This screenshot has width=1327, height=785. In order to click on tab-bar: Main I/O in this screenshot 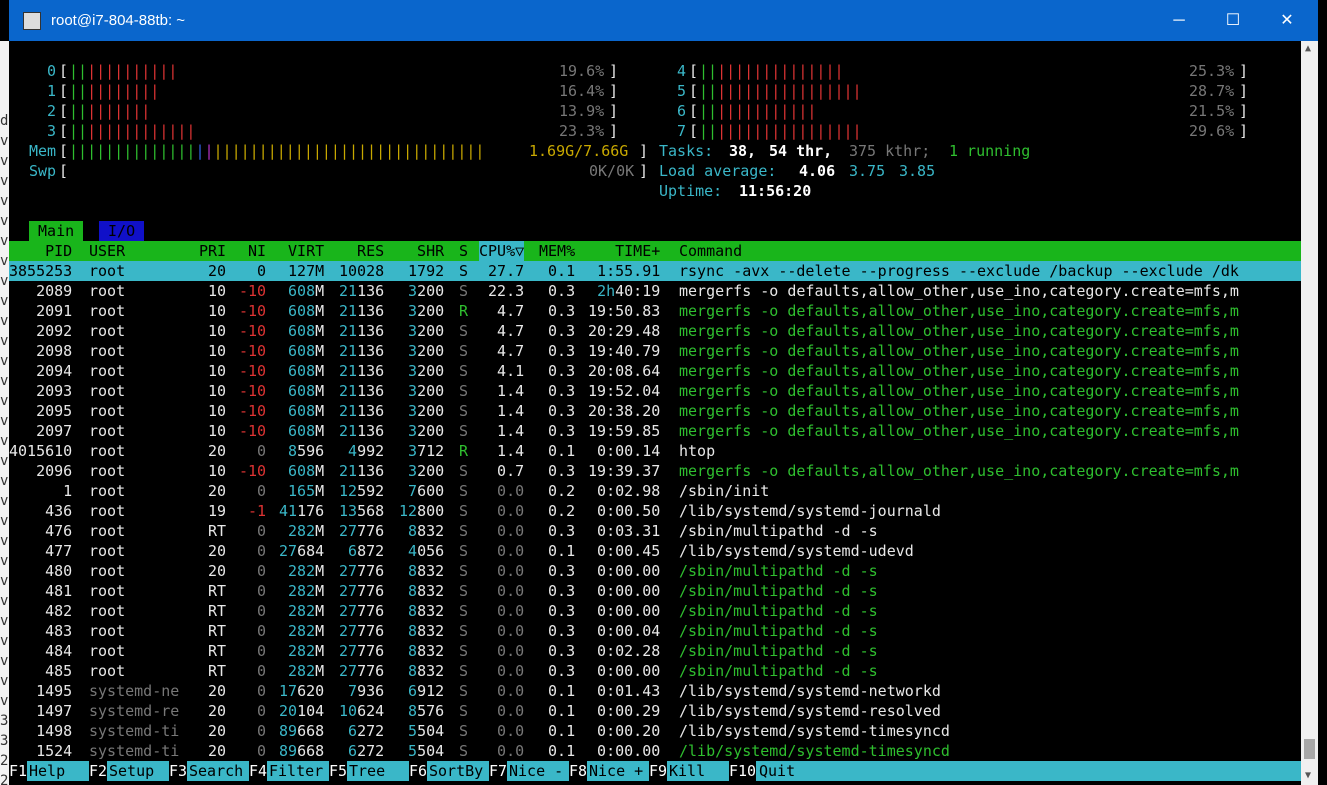, I will do `click(655, 231)`.